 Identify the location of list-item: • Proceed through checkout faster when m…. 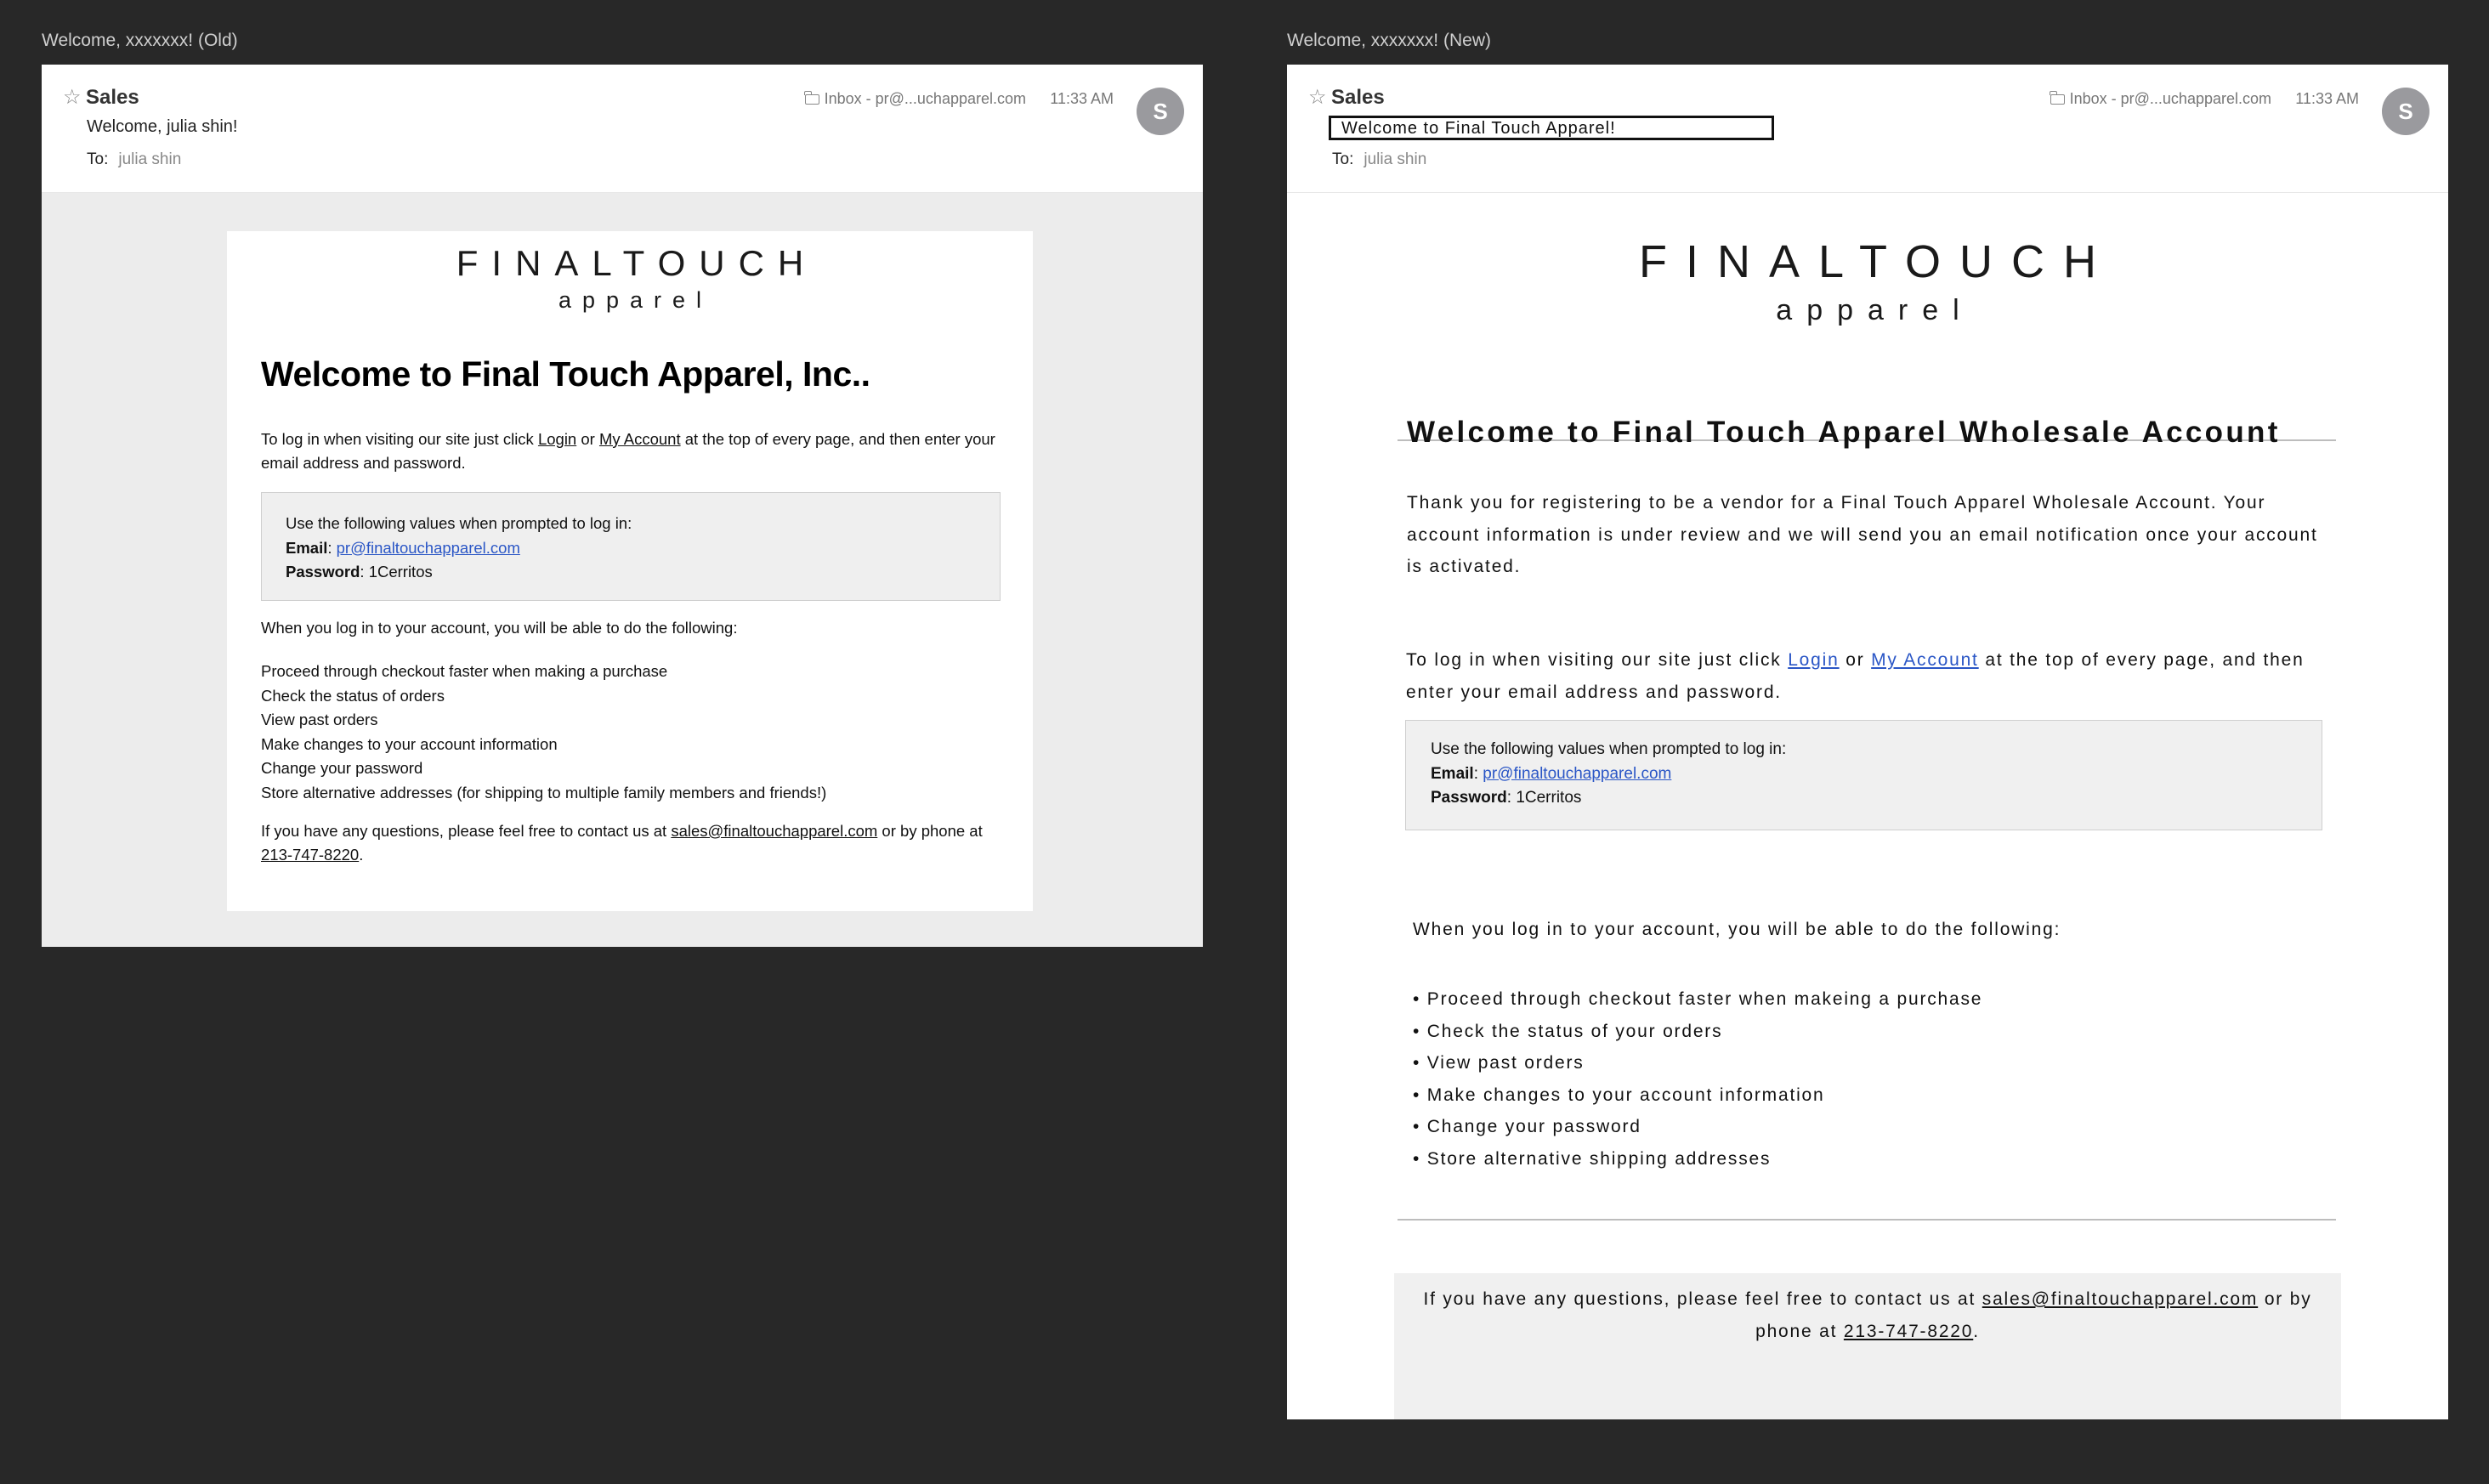
(1698, 999).